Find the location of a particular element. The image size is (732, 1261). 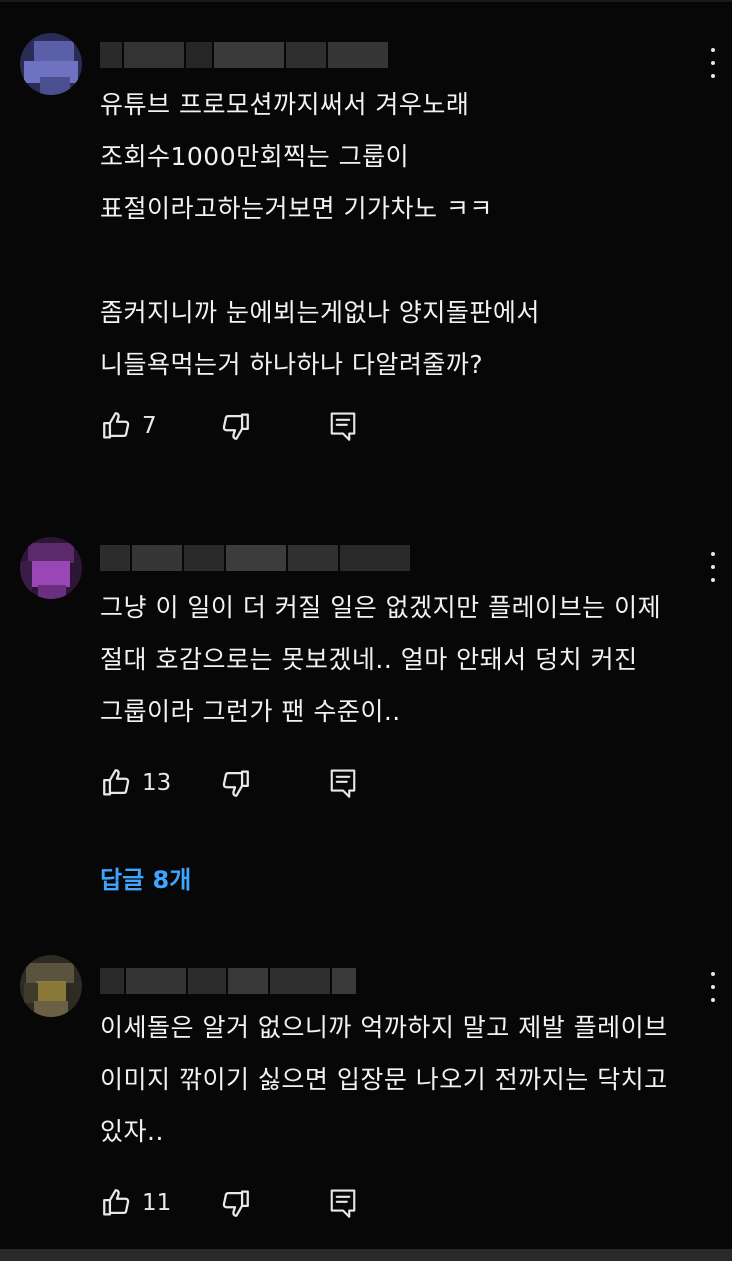

comment-actions: 11 is located at coordinates (250, 1203).